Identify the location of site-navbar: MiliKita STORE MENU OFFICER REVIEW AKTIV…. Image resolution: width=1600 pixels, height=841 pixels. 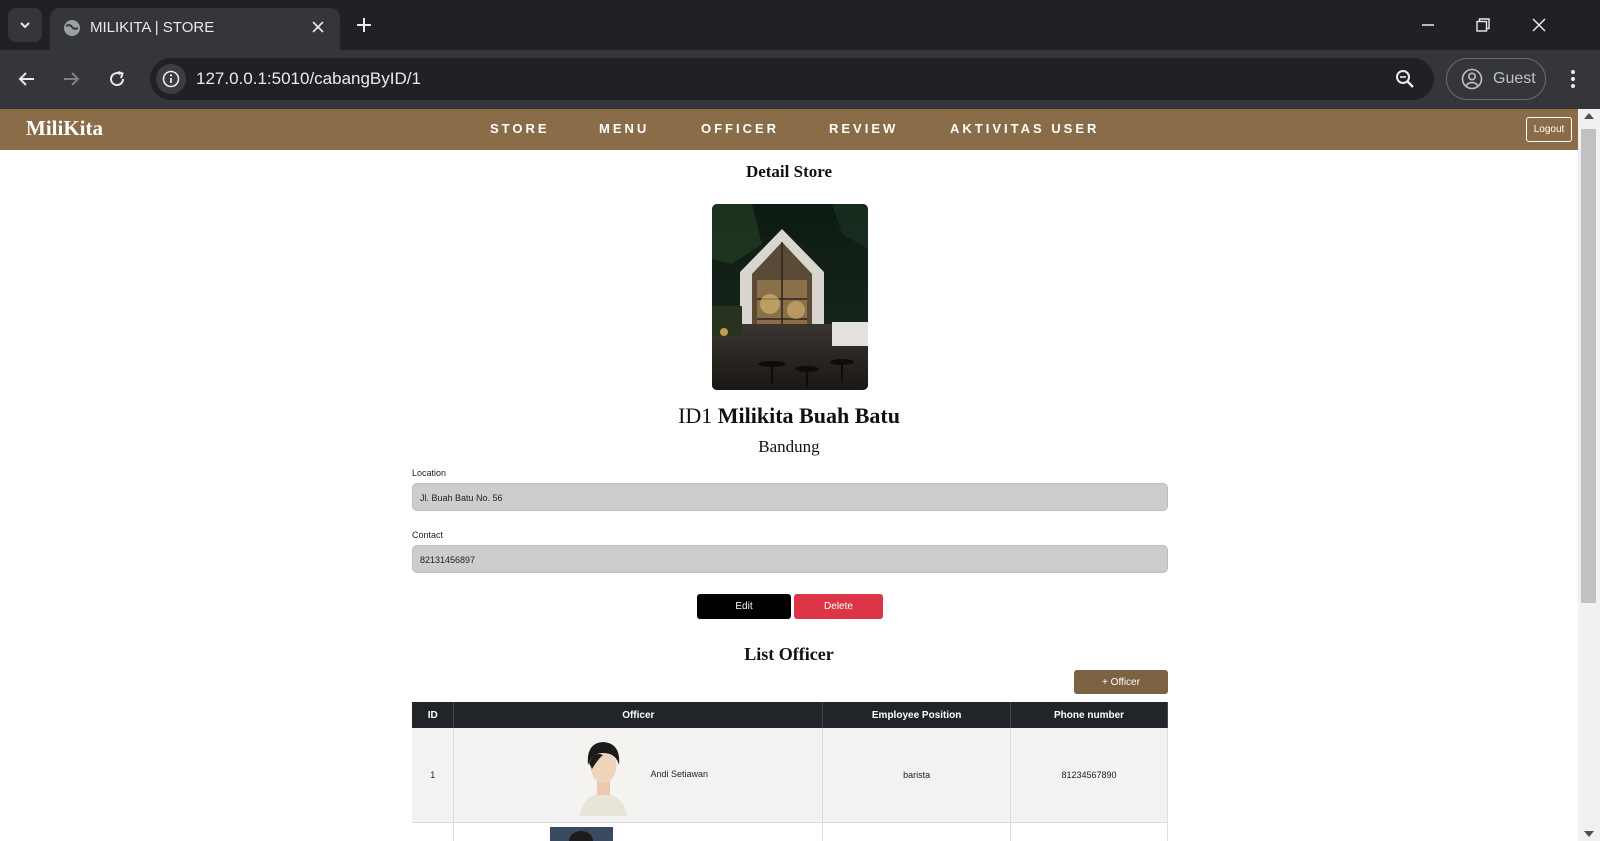
(789, 129).